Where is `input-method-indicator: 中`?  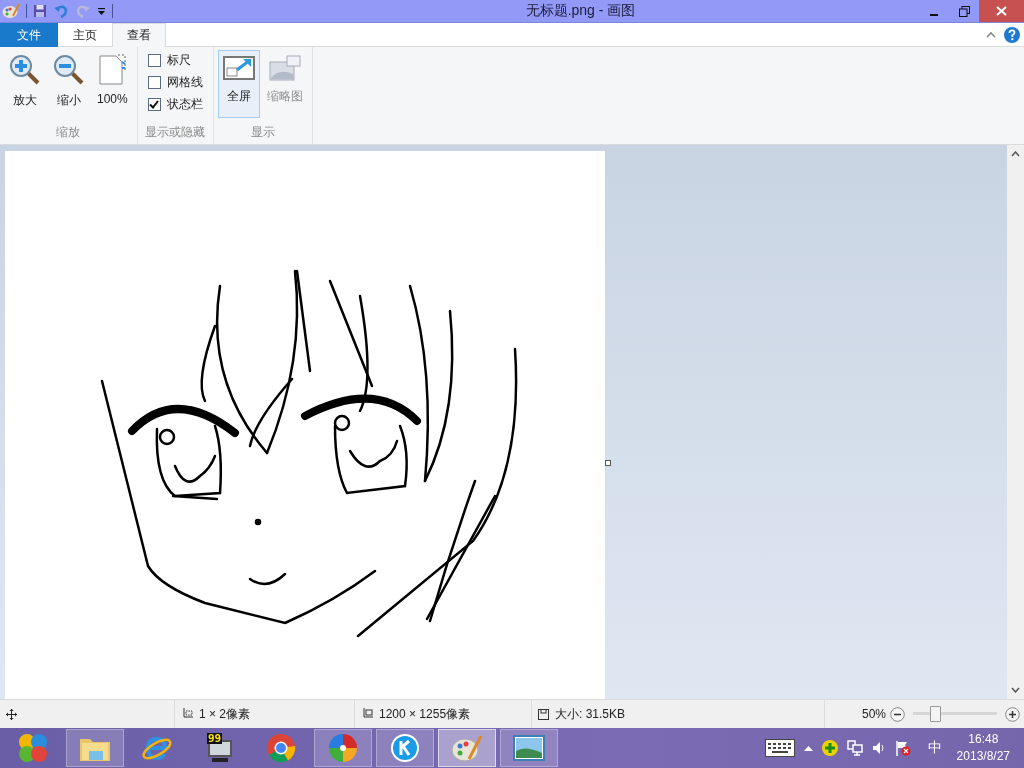 input-method-indicator: 中 is located at coordinates (934, 748).